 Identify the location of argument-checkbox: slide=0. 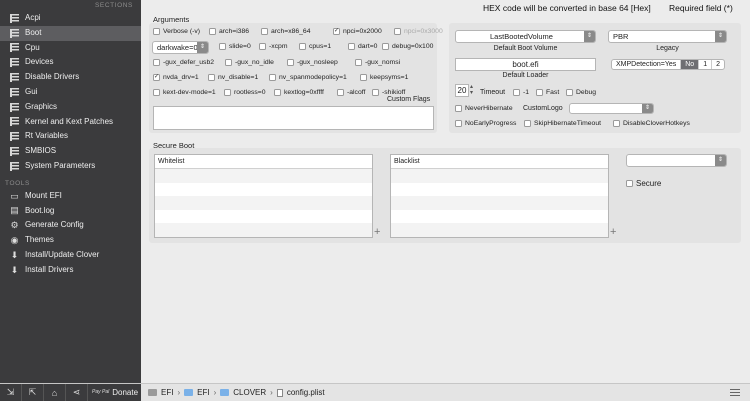
(235, 46).